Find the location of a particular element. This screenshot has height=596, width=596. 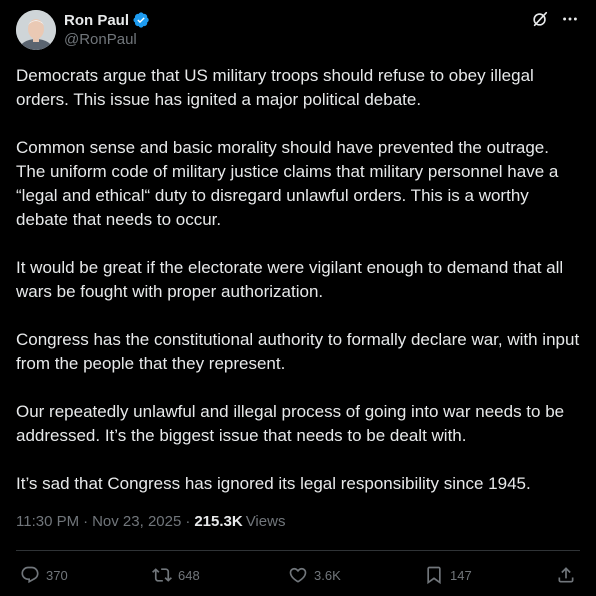

tweet-meta: 11:30 PM · Nov 23, 2025 · 215.3K Views is located at coordinates (150, 521).